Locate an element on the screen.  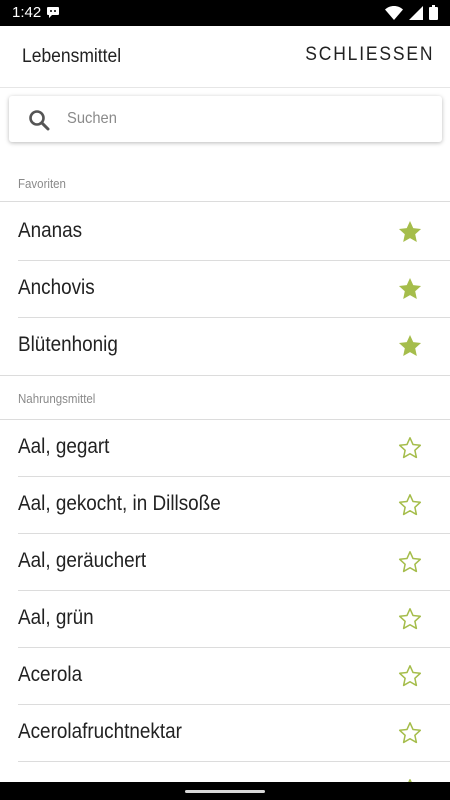
food-name: Aal, grün is located at coordinates (56, 617).